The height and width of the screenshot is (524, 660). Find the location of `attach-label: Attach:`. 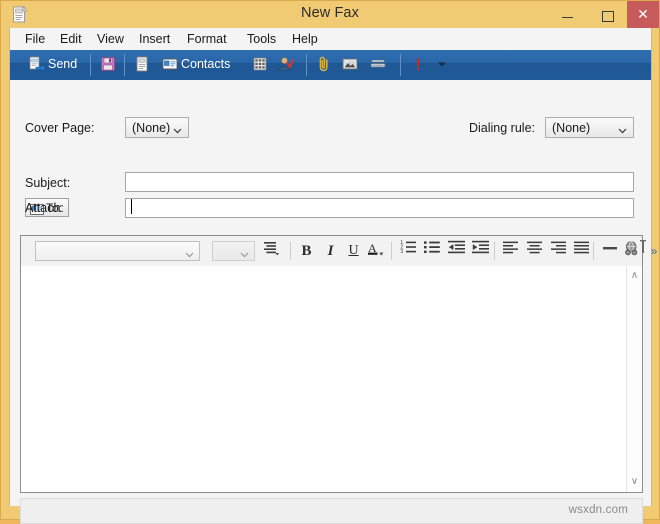

attach-label: Attach: is located at coordinates (44, 208).